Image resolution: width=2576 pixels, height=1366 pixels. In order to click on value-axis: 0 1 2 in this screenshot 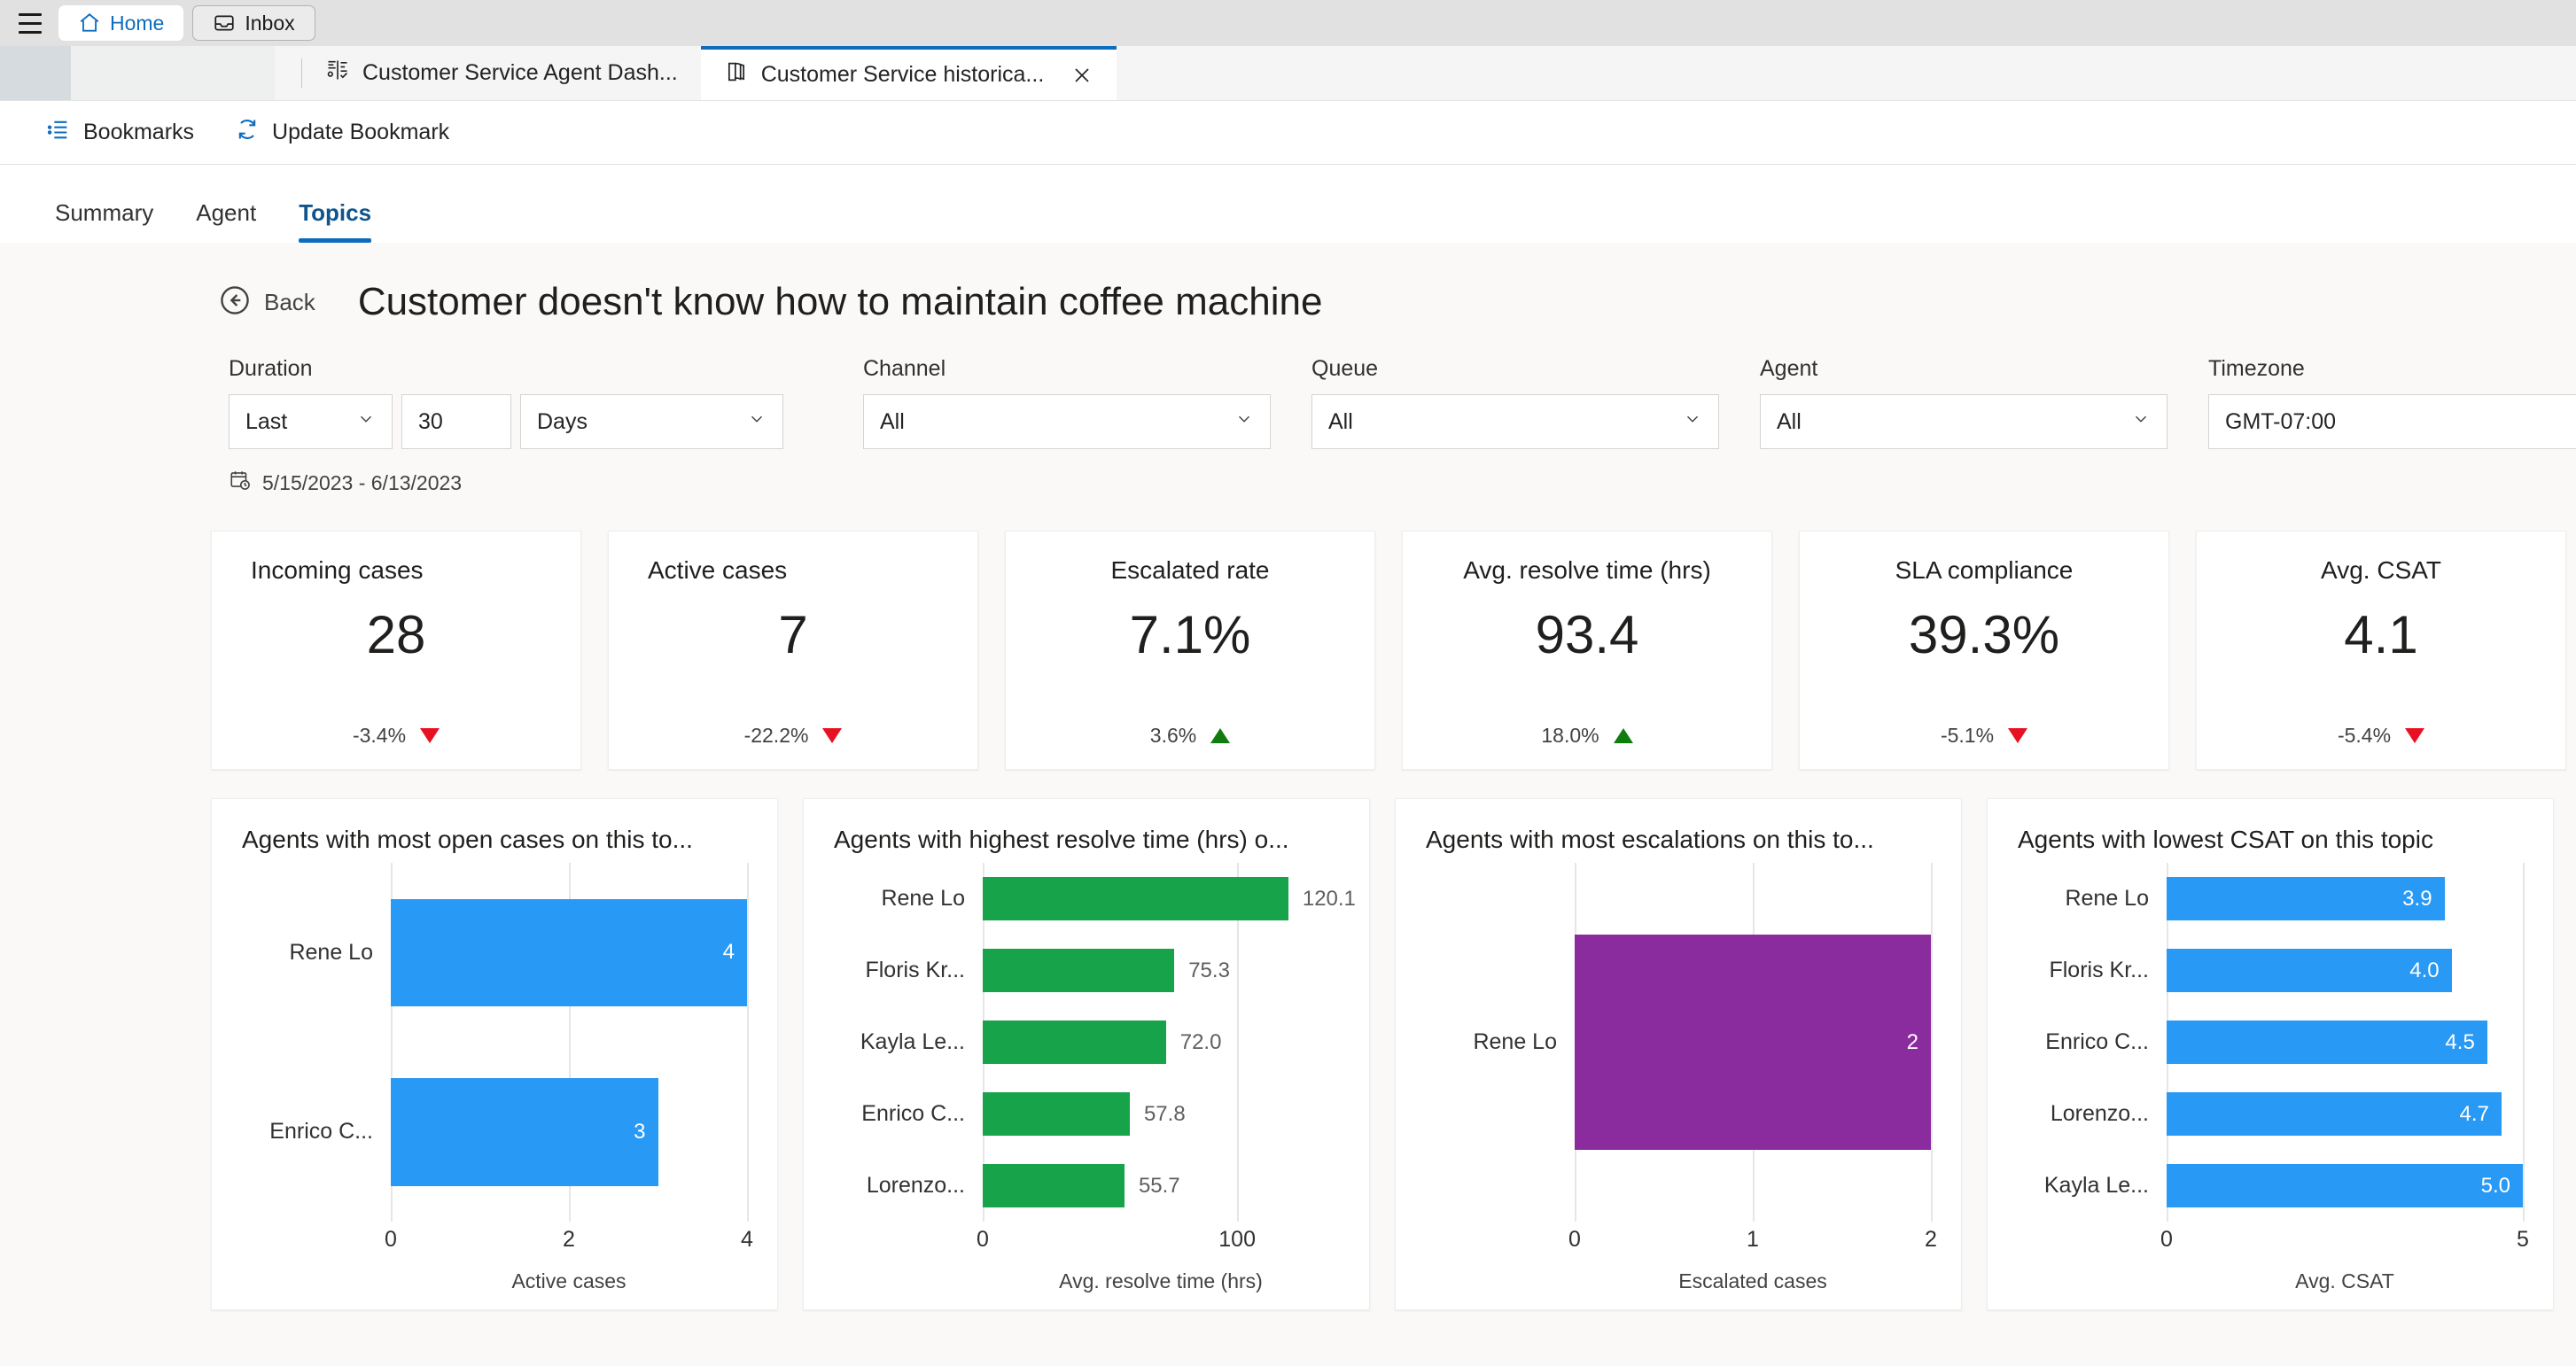, I will do `click(1681, 1242)`.